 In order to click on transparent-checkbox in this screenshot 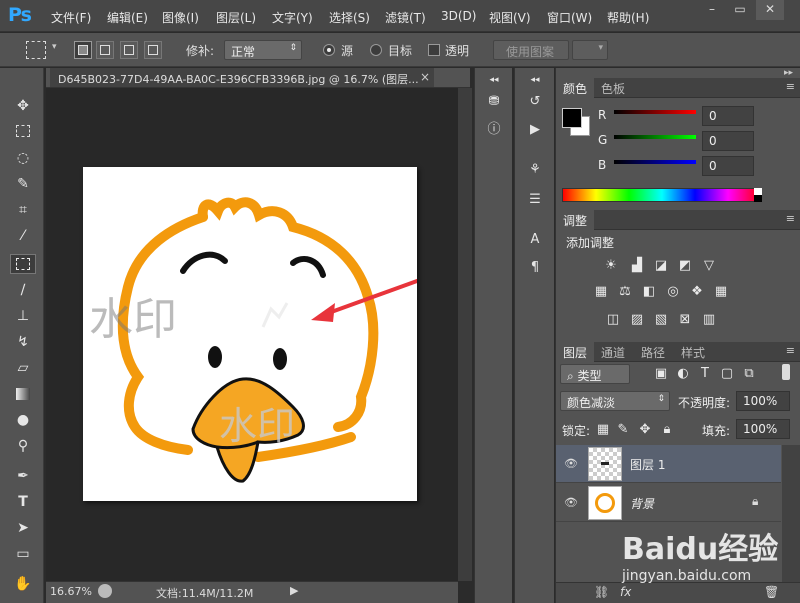, I will do `click(434, 50)`.